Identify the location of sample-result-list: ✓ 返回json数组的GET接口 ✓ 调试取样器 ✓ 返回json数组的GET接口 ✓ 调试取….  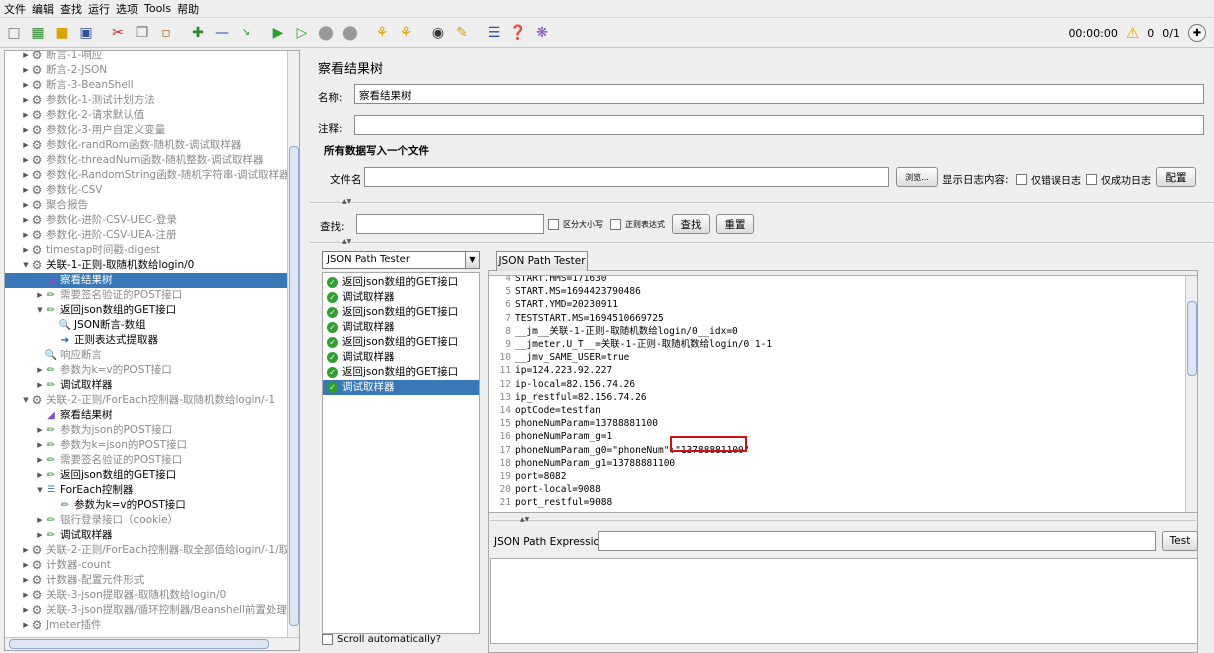
(401, 453).